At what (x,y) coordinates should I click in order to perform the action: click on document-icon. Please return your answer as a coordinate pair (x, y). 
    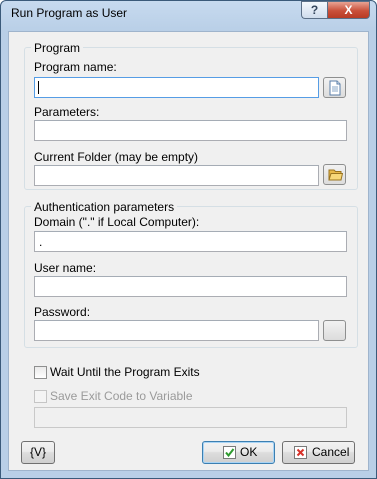
    Looking at the image, I should click on (335, 88).